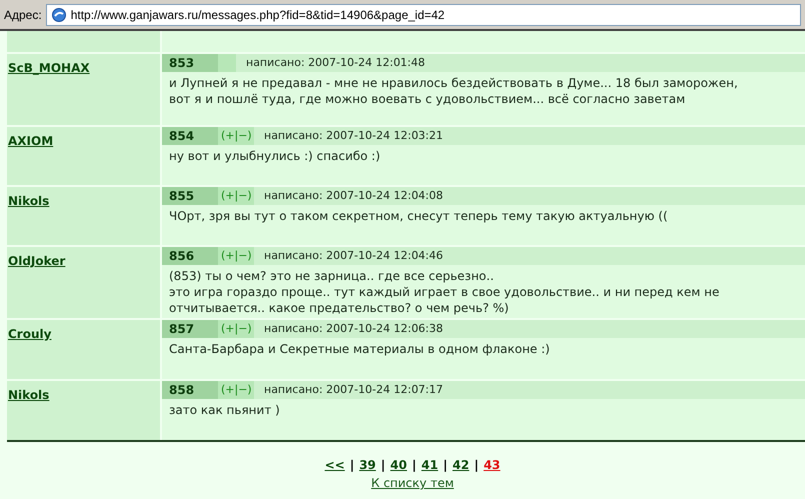  I want to click on post-date: написано: 2007-10-24 12:03:21, so click(354, 136).